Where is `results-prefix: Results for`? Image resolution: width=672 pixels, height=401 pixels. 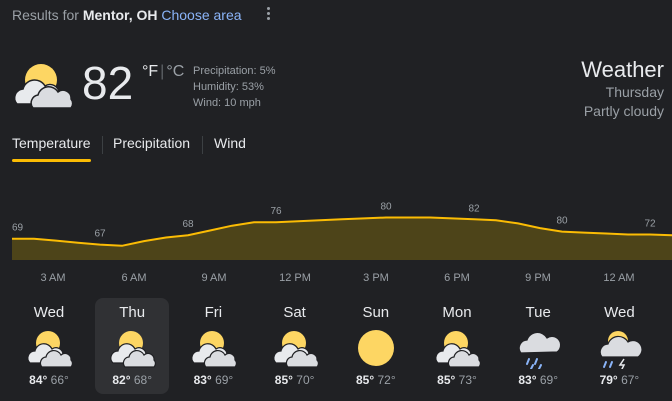
results-prefix: Results for is located at coordinates (45, 15).